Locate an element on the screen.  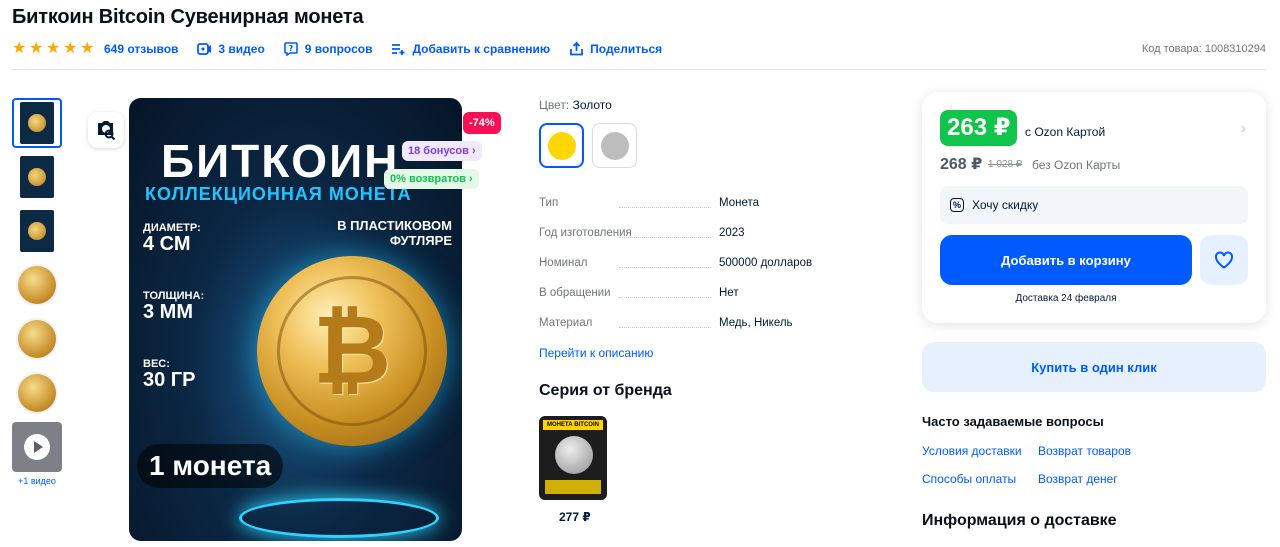
share-label: Поделиться is located at coordinates (626, 49).